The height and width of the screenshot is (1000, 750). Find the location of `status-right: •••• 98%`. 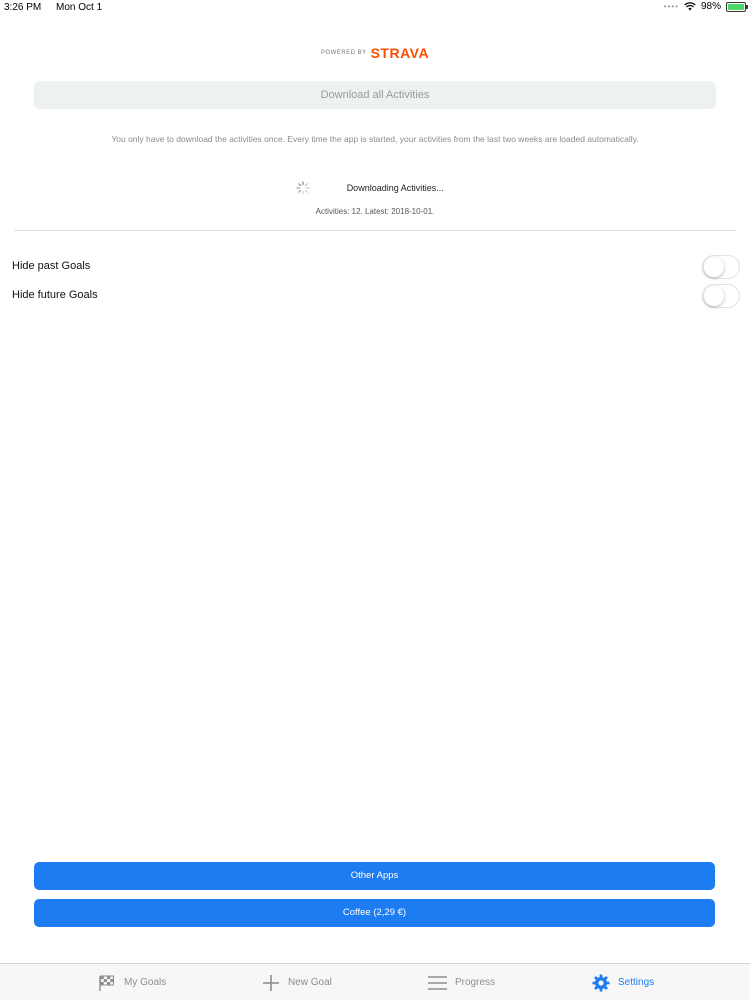

status-right: •••• 98% is located at coordinates (705, 6).